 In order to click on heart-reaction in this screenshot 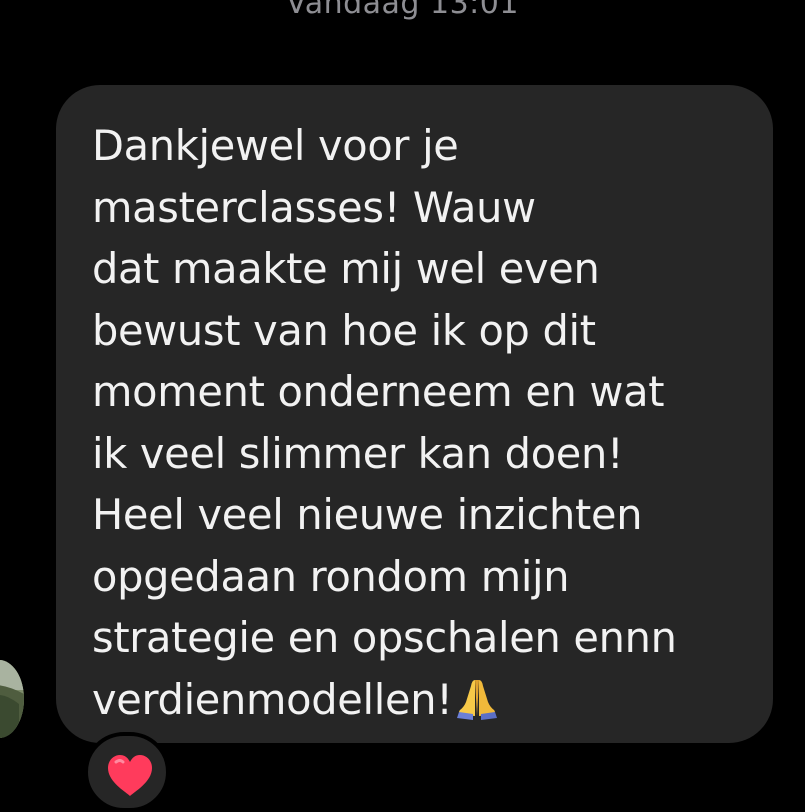, I will do `click(127, 772)`.